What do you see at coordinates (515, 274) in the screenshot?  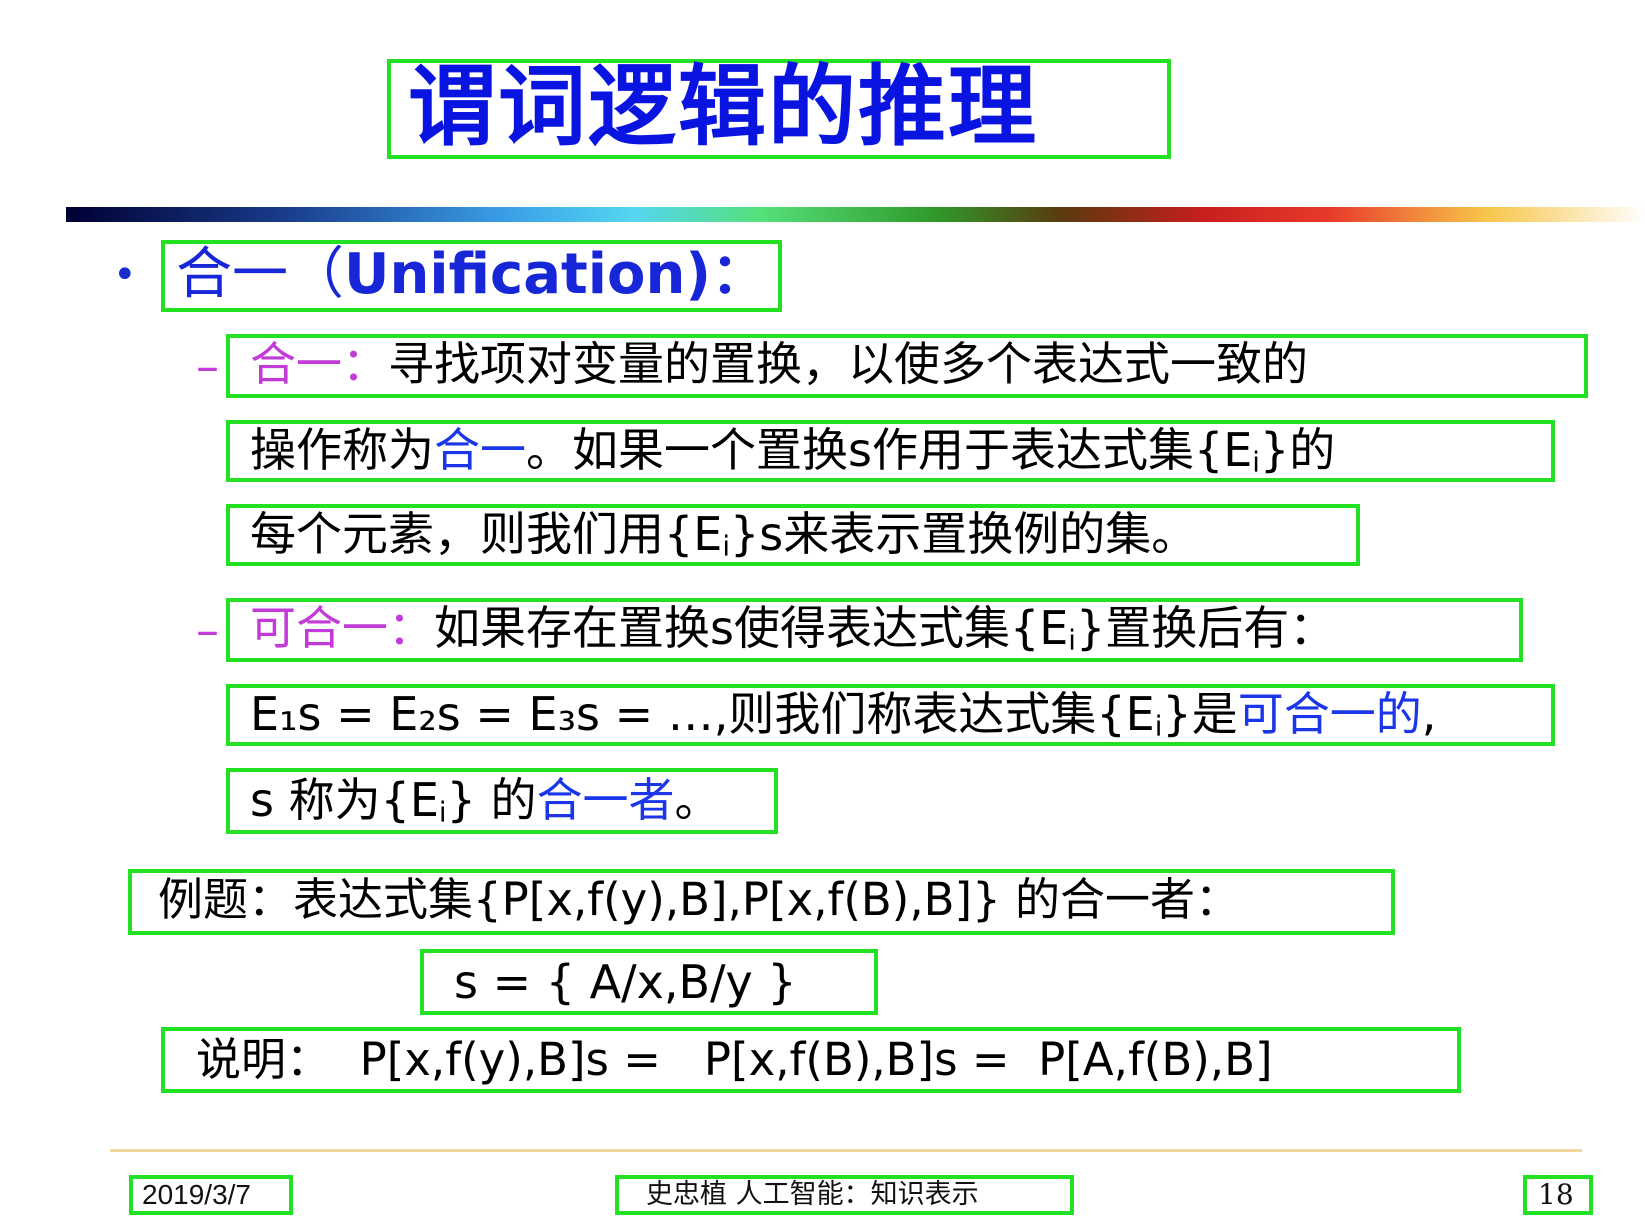 I see `heading-en: Unification` at bounding box center [515, 274].